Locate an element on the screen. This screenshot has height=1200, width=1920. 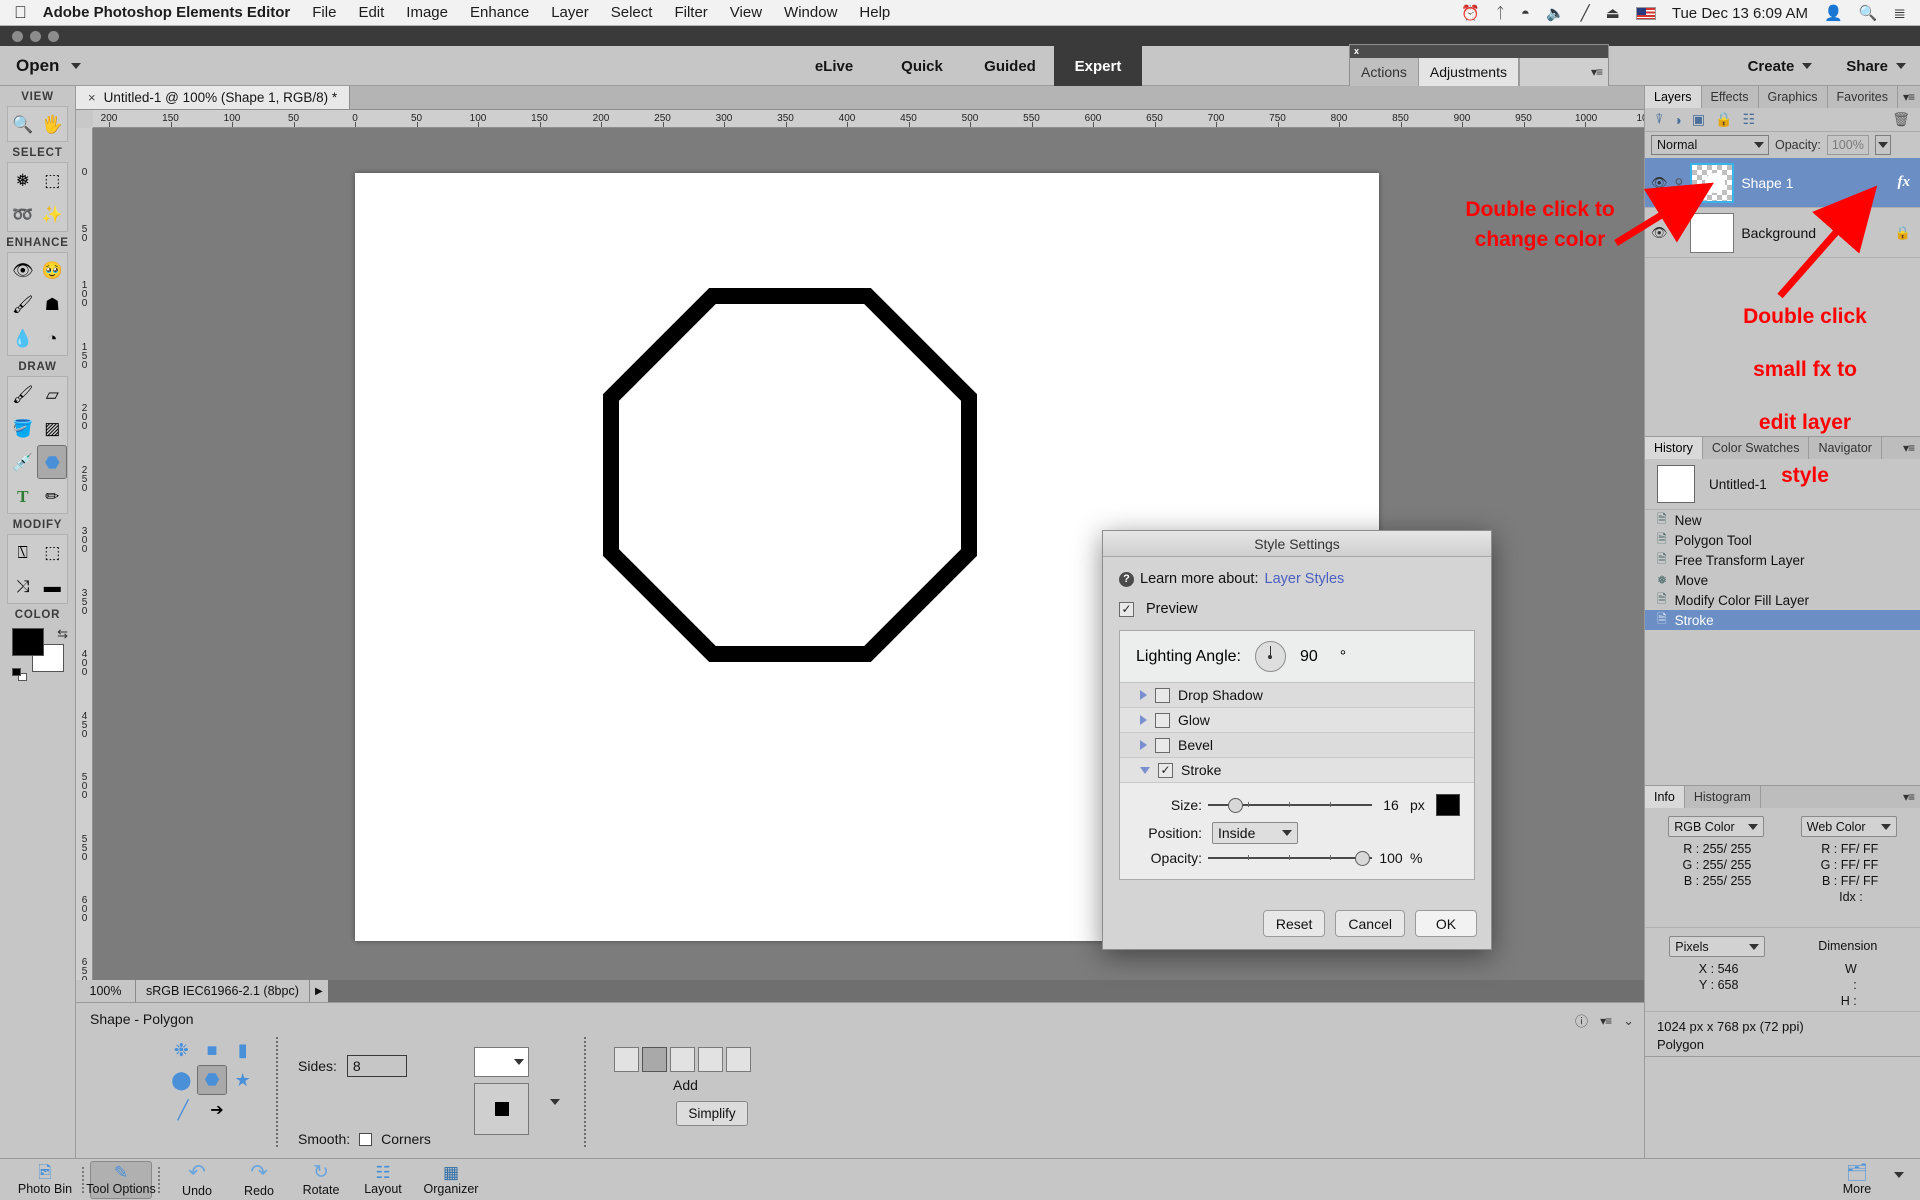
tab-graphics: Graphics is located at coordinates (1793, 97).